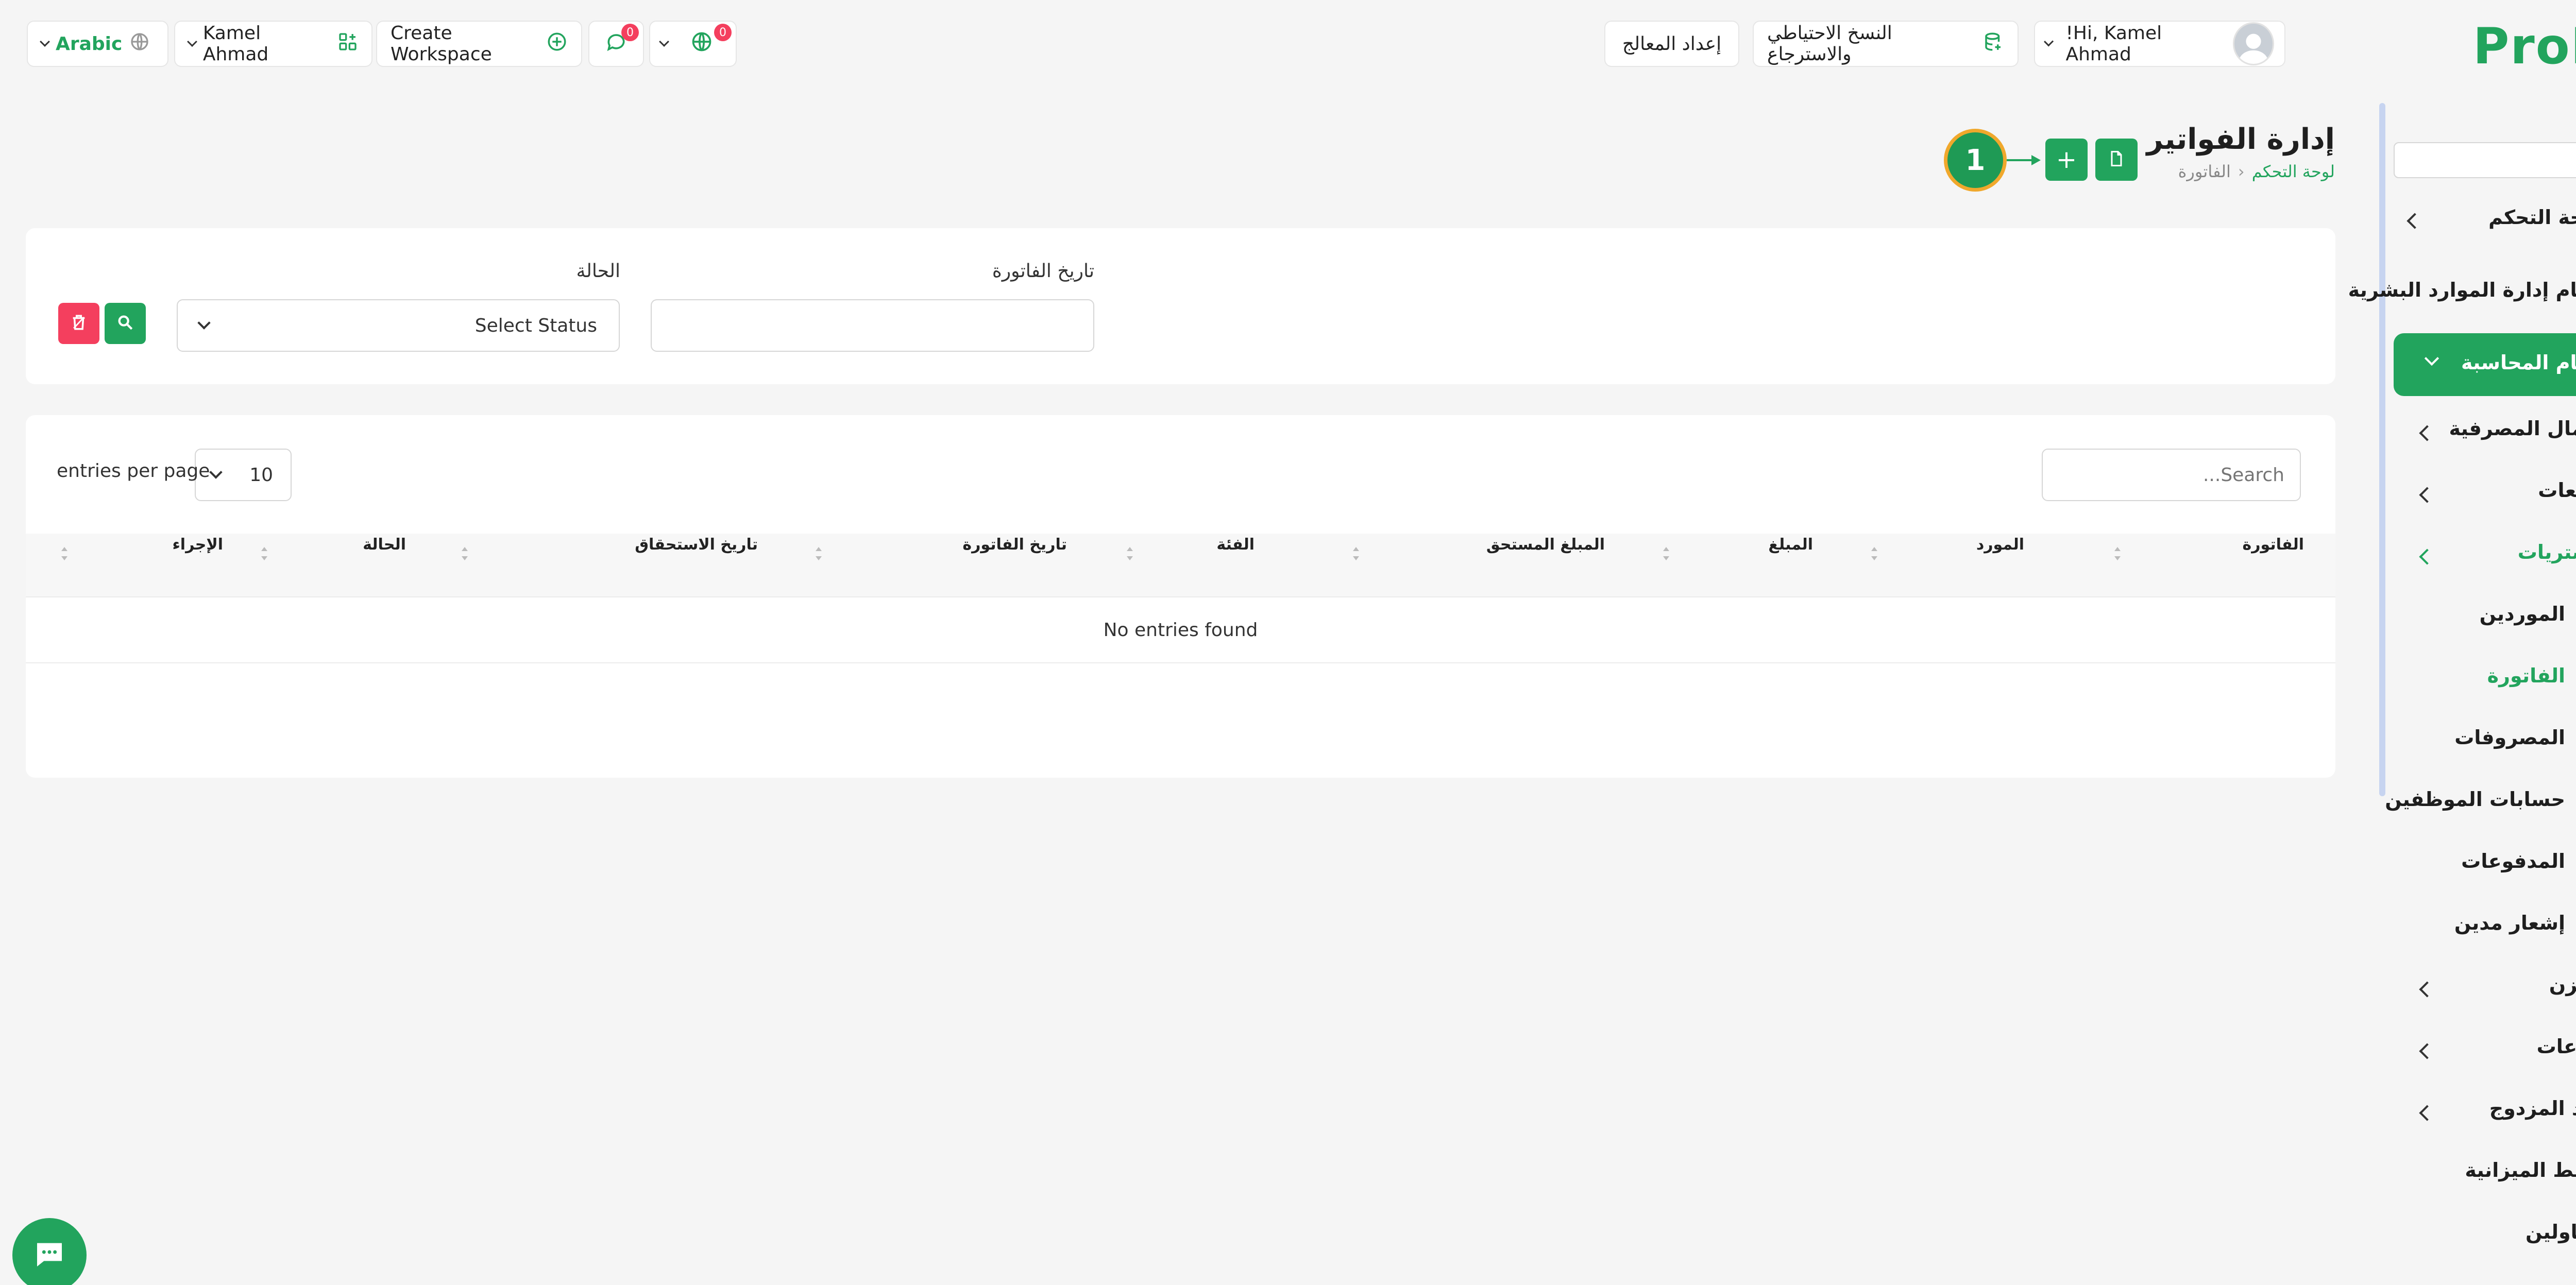 The image size is (2576, 1285). I want to click on sidebar-subitem-label: المقاولين, so click(2551, 1232).